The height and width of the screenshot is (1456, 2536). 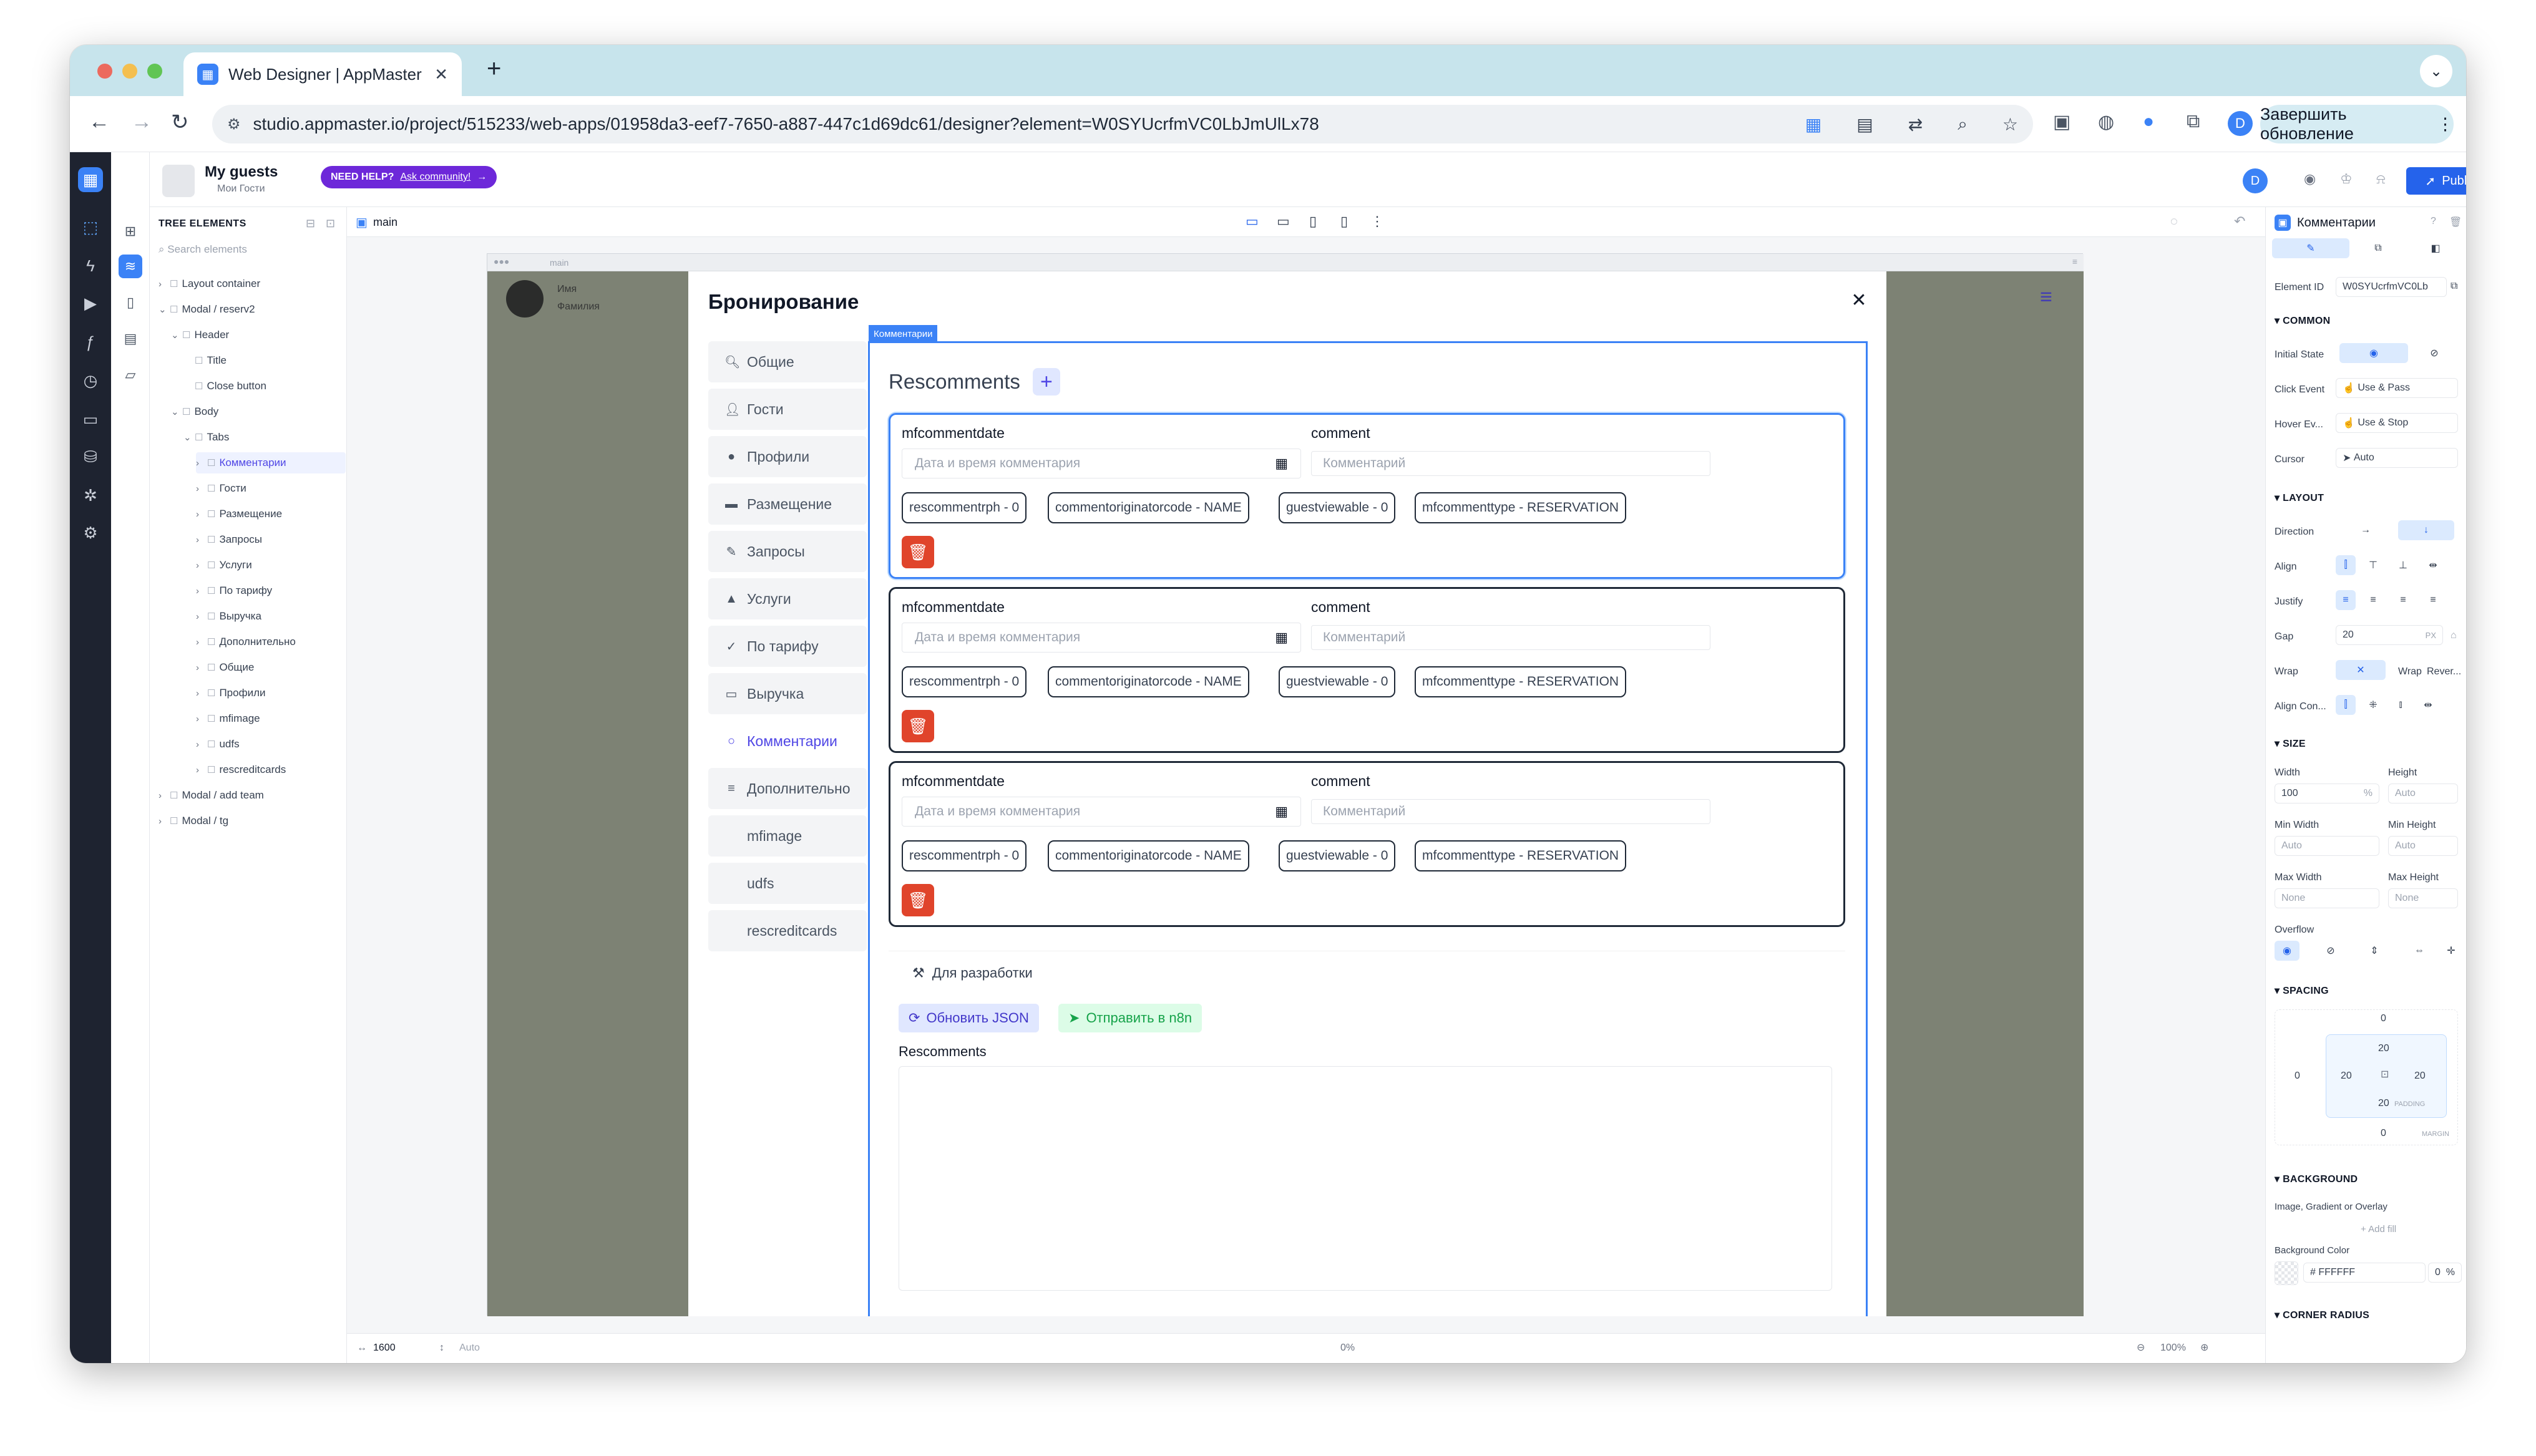 I want to click on database-icon: ⛁, so click(x=90, y=457).